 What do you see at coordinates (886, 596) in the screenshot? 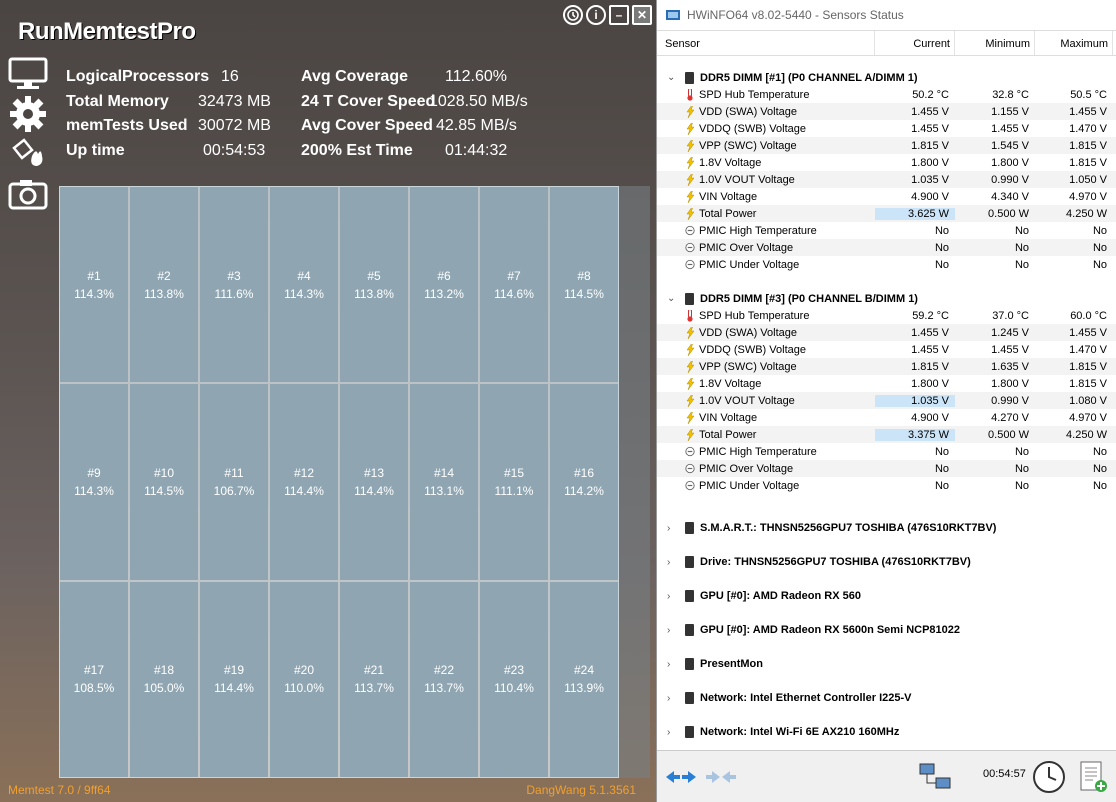
I see `collapsed-group: › GPU [#0]: AMD Radeon RX 560` at bounding box center [886, 596].